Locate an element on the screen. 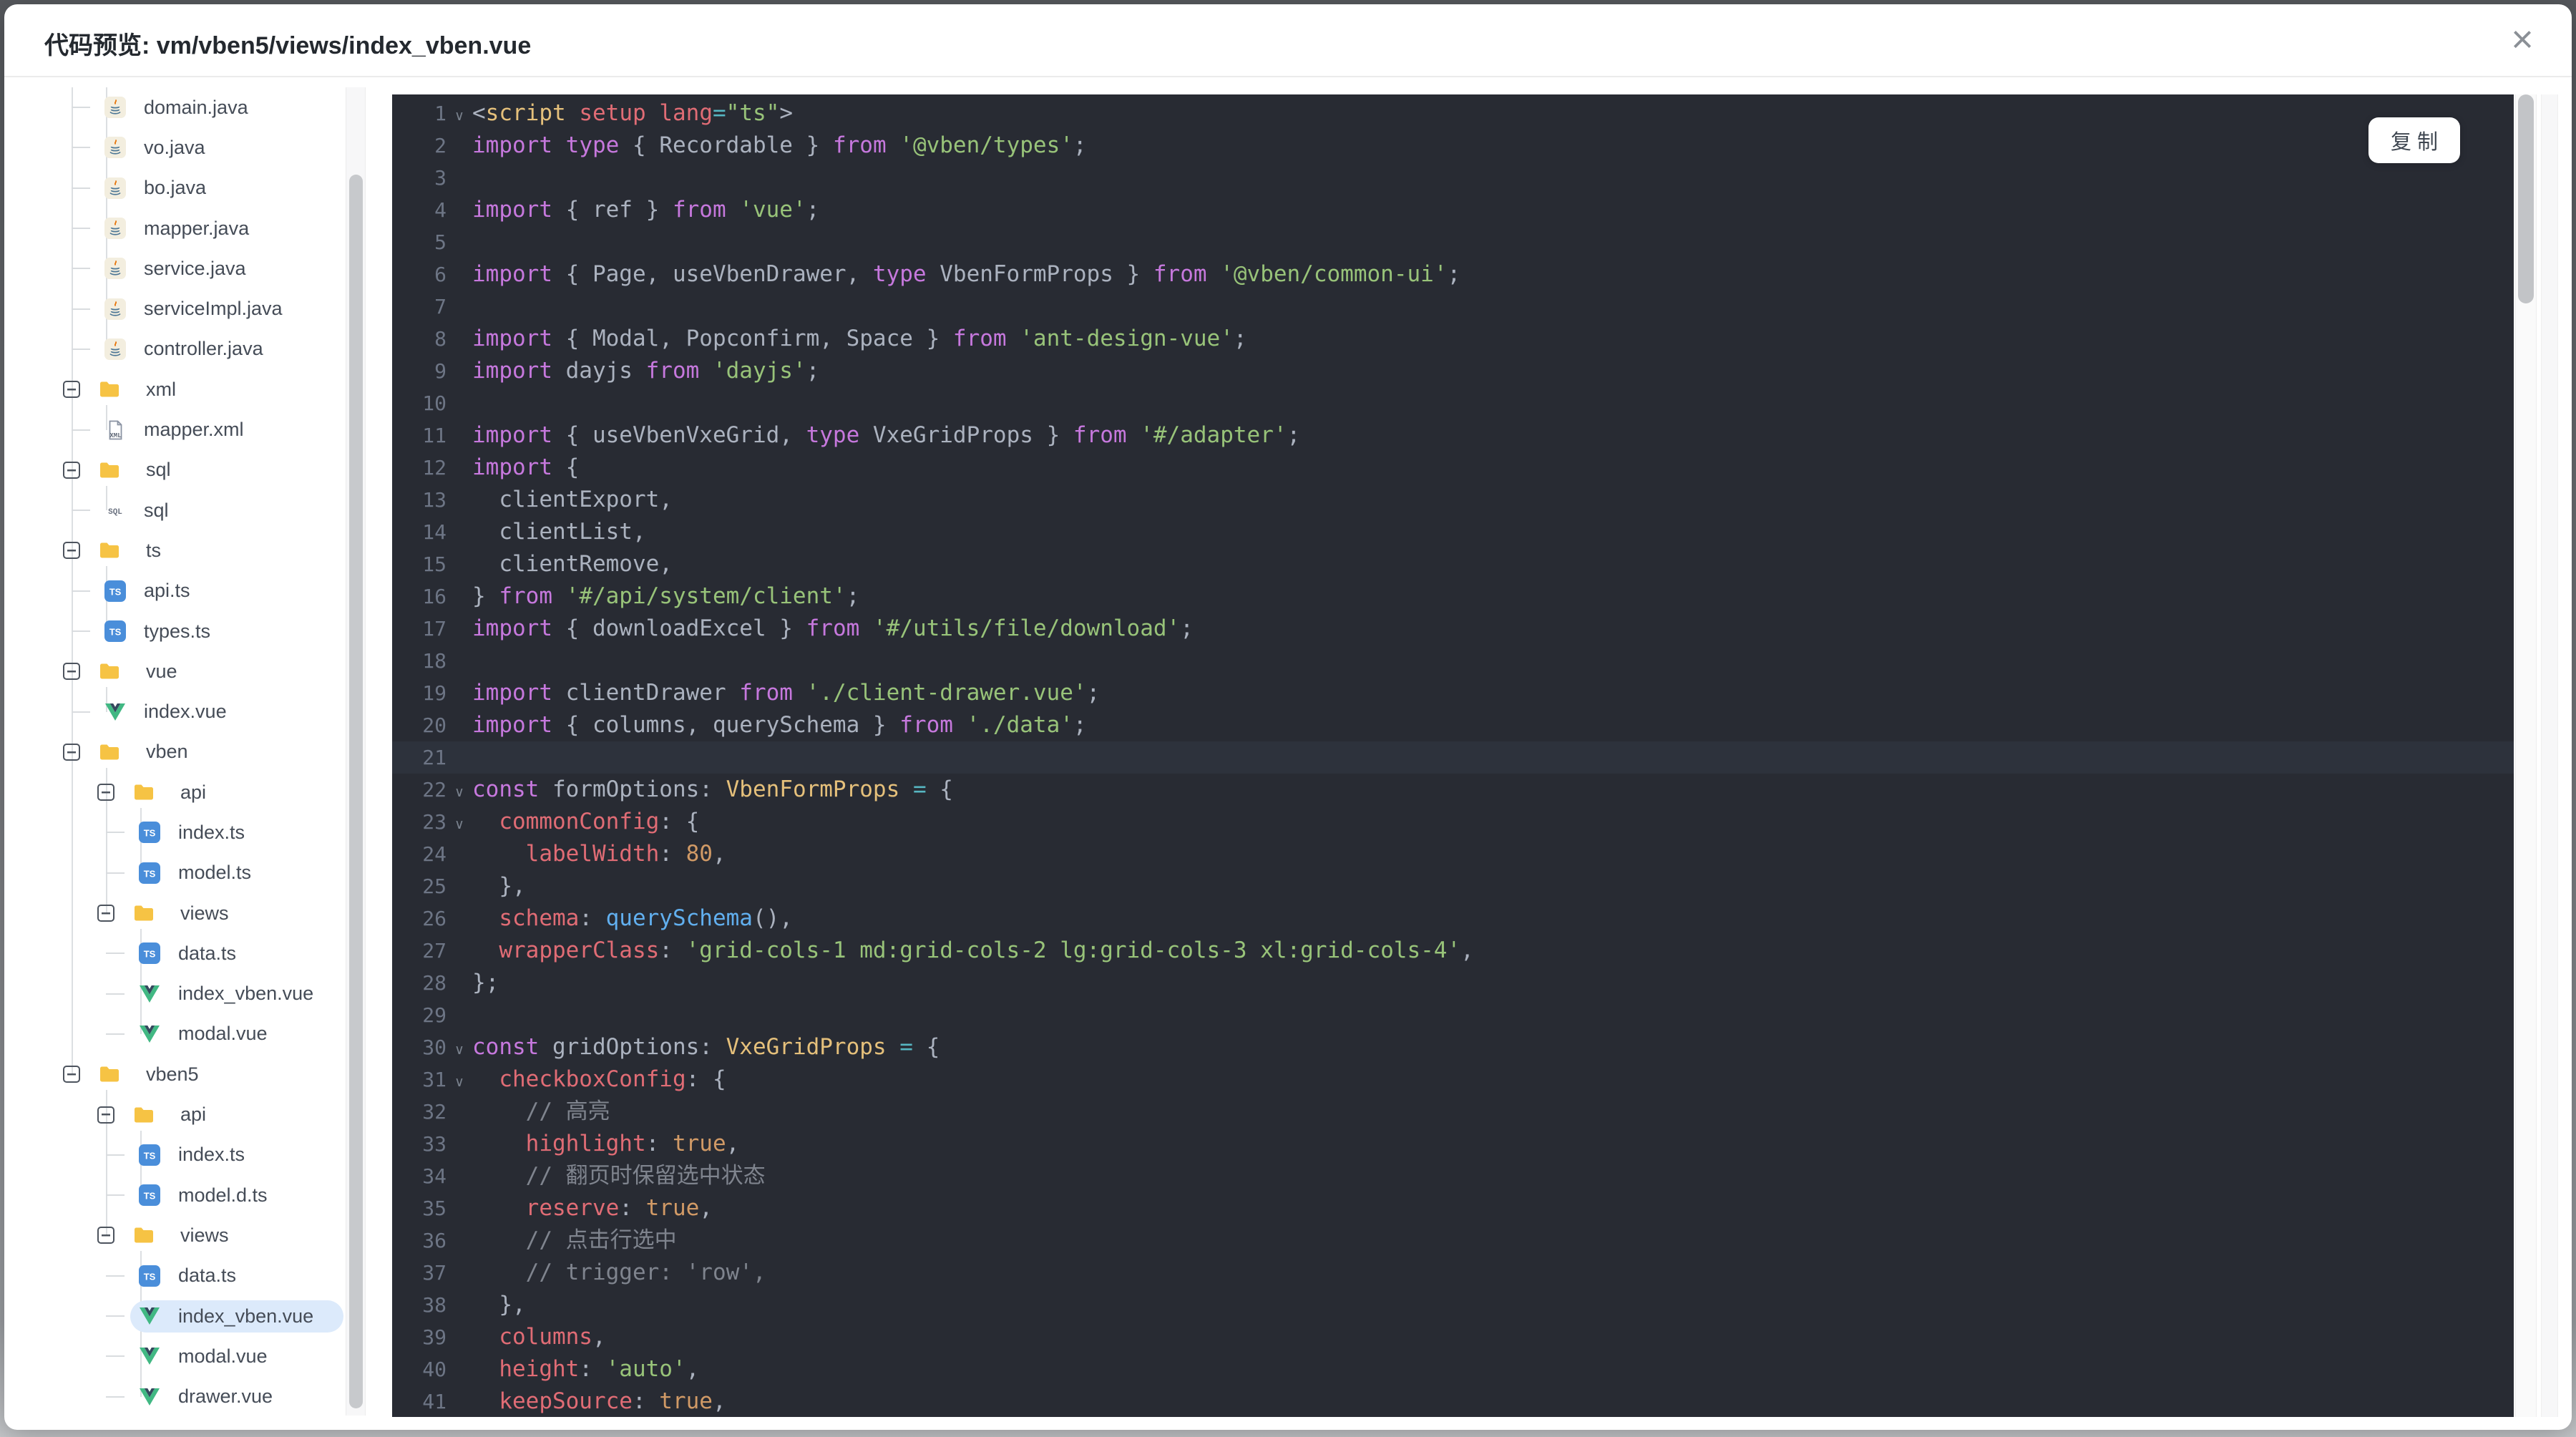 This screenshot has height=1437, width=2576. tree-file-bo-java: bo.java is located at coordinates (194, 188).